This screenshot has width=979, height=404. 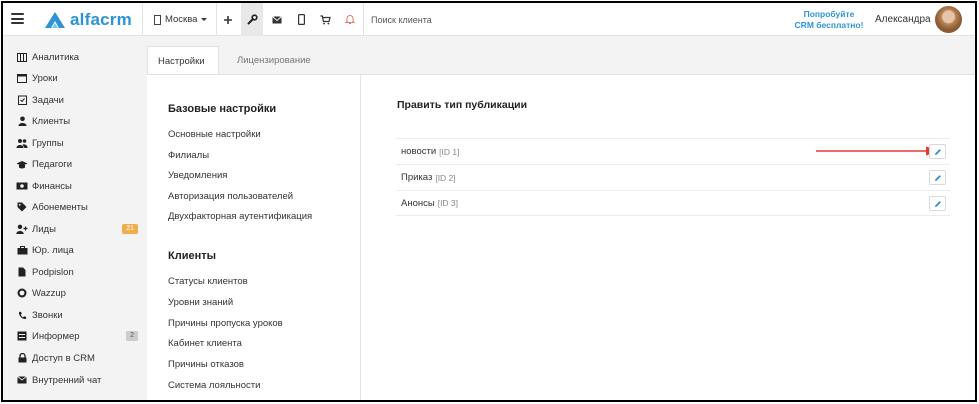 I want to click on user-plus-icon, so click(x=22, y=229).